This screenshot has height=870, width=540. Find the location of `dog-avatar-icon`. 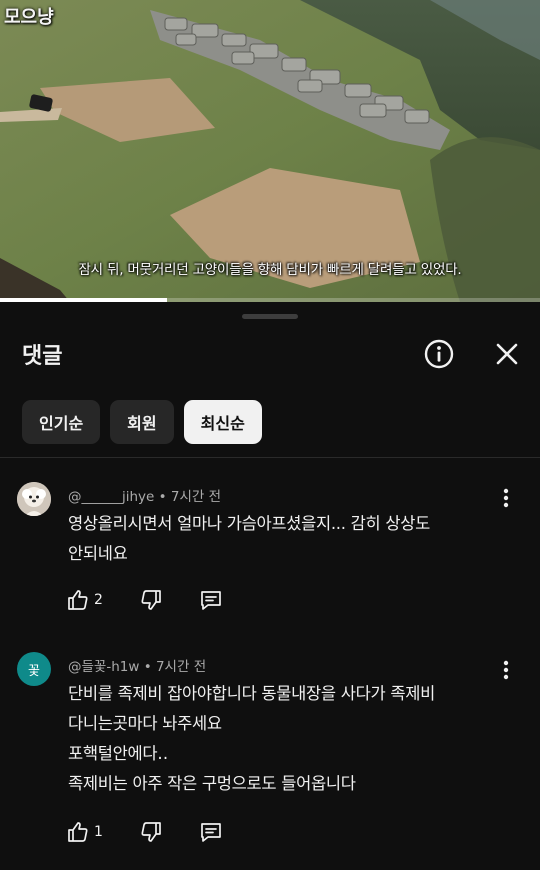

dog-avatar-icon is located at coordinates (34, 499).